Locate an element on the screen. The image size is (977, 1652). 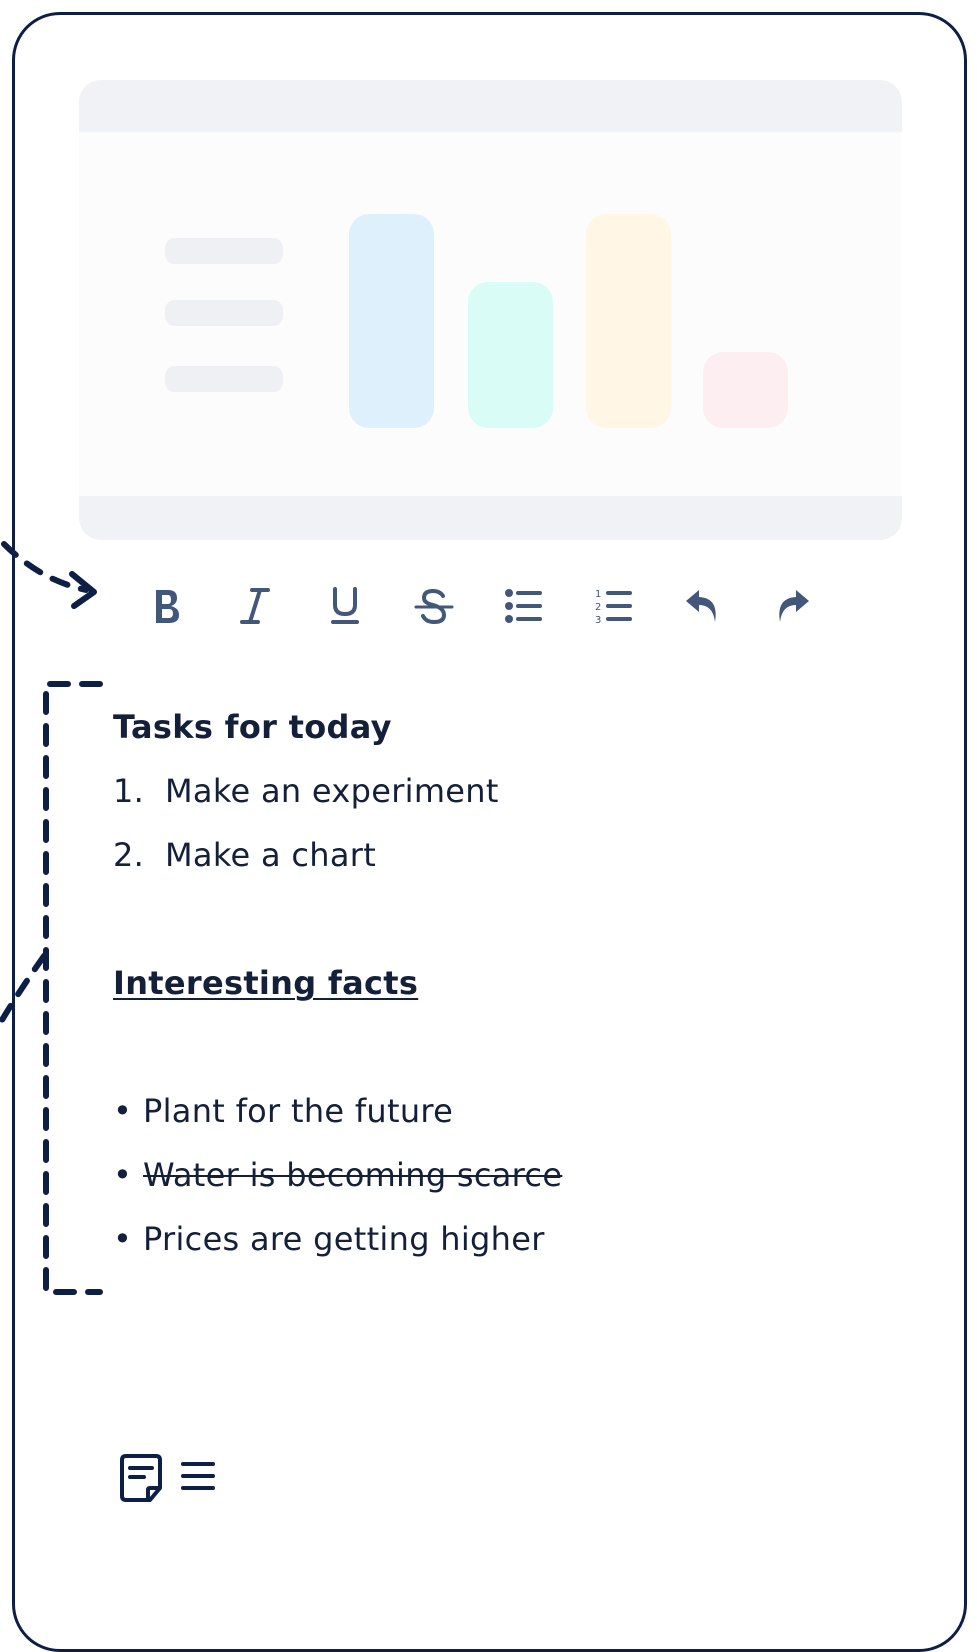
list-item-text: Prices are getting higher is located at coordinates (344, 1239).